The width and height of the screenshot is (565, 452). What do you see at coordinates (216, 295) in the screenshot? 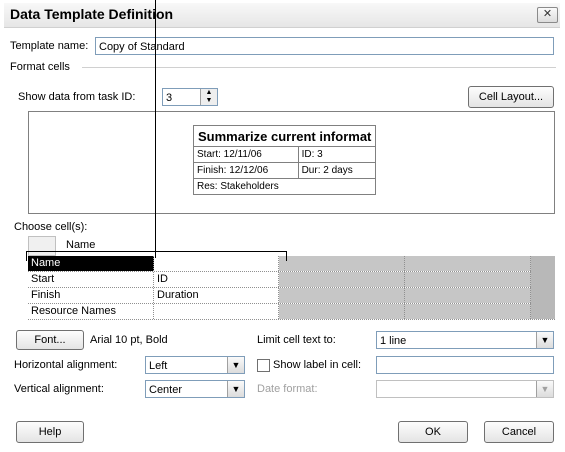
I see `grid-cell: Duration` at bounding box center [216, 295].